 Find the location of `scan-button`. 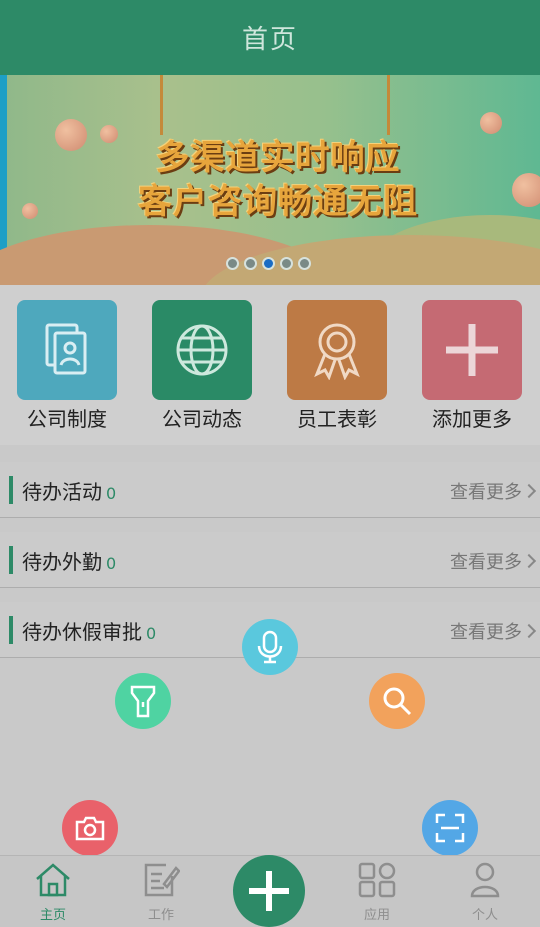

scan-button is located at coordinates (450, 828).